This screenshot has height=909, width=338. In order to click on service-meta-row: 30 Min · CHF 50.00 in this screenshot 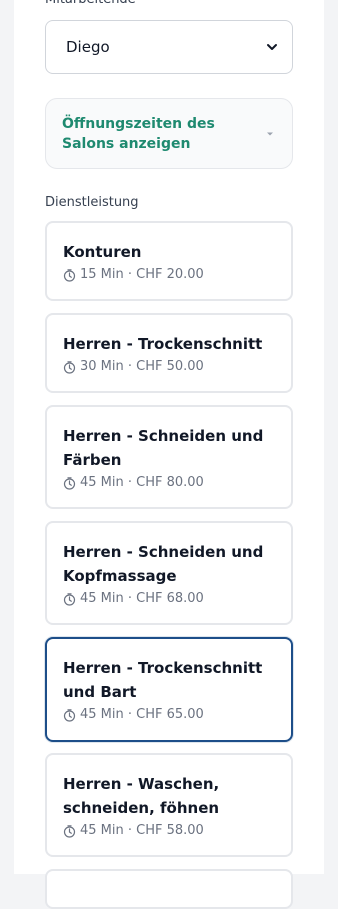, I will do `click(169, 367)`.